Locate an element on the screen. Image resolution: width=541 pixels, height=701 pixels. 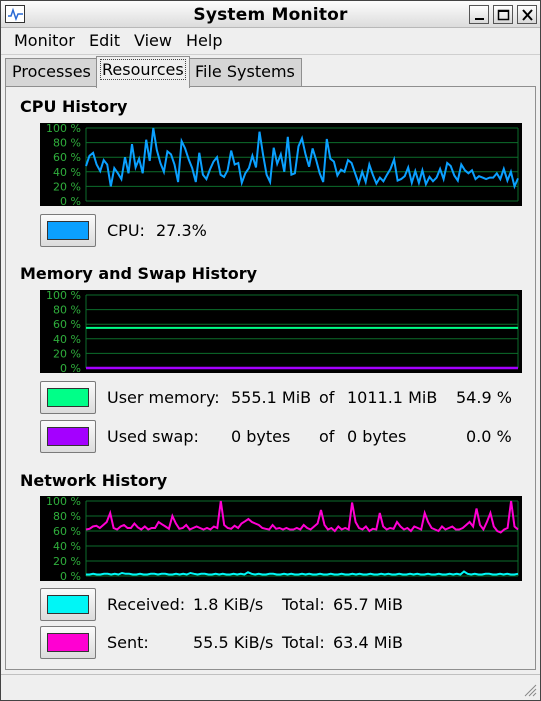
cpu-tick-label: 20 % is located at coordinates (67, 186).